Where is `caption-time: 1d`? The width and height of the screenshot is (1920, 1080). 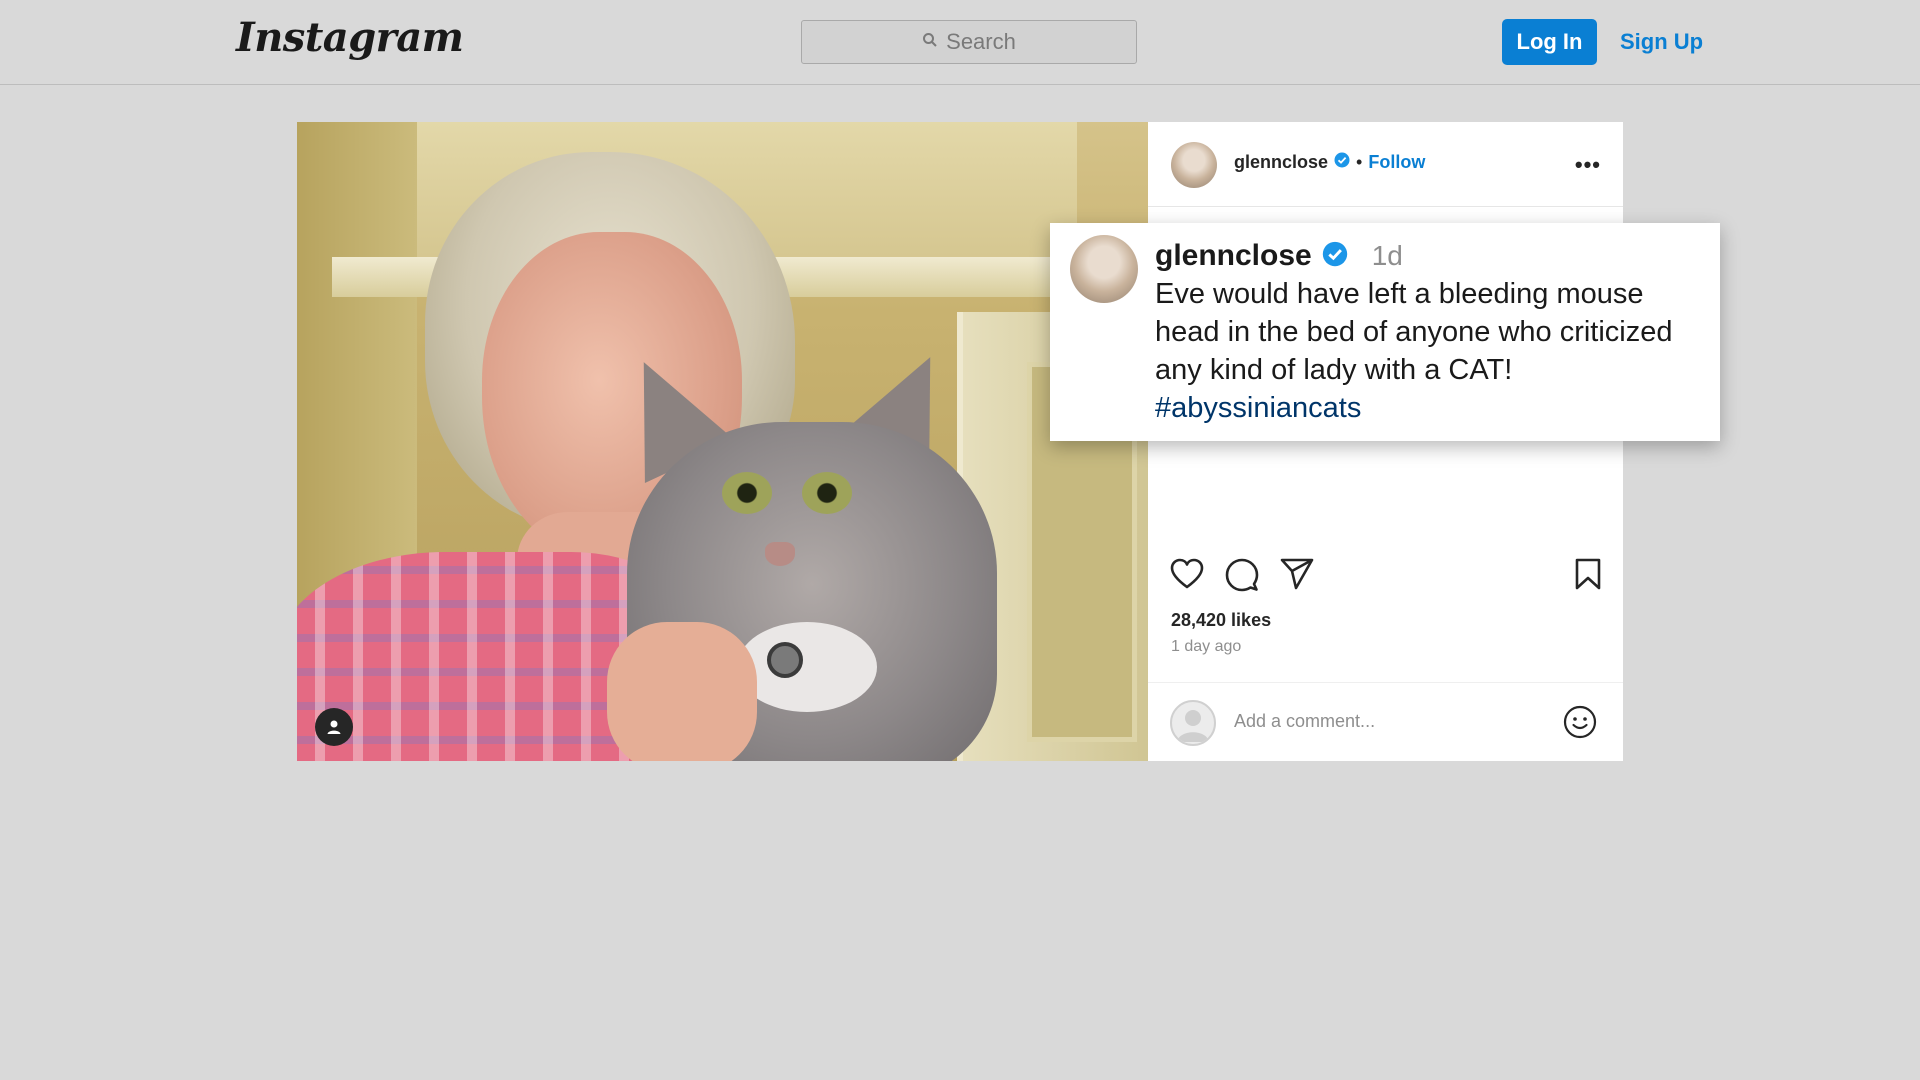 caption-time: 1d is located at coordinates (1387, 255).